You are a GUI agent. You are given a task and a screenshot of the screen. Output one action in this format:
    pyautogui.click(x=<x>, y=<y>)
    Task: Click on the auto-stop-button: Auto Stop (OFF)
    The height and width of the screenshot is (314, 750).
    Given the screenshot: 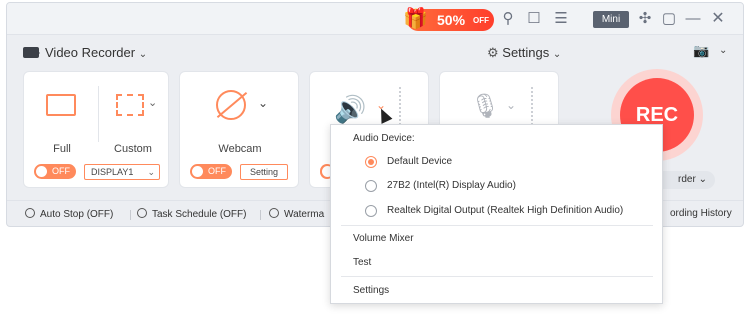 What is the action you would take?
    pyautogui.click(x=69, y=214)
    